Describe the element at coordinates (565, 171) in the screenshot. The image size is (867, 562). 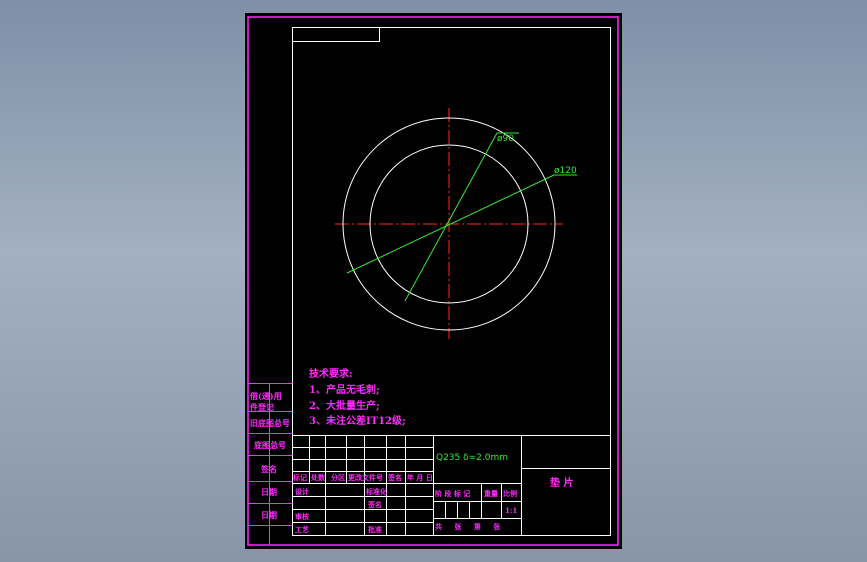
I see `dim-text-outer: ø120` at that location.